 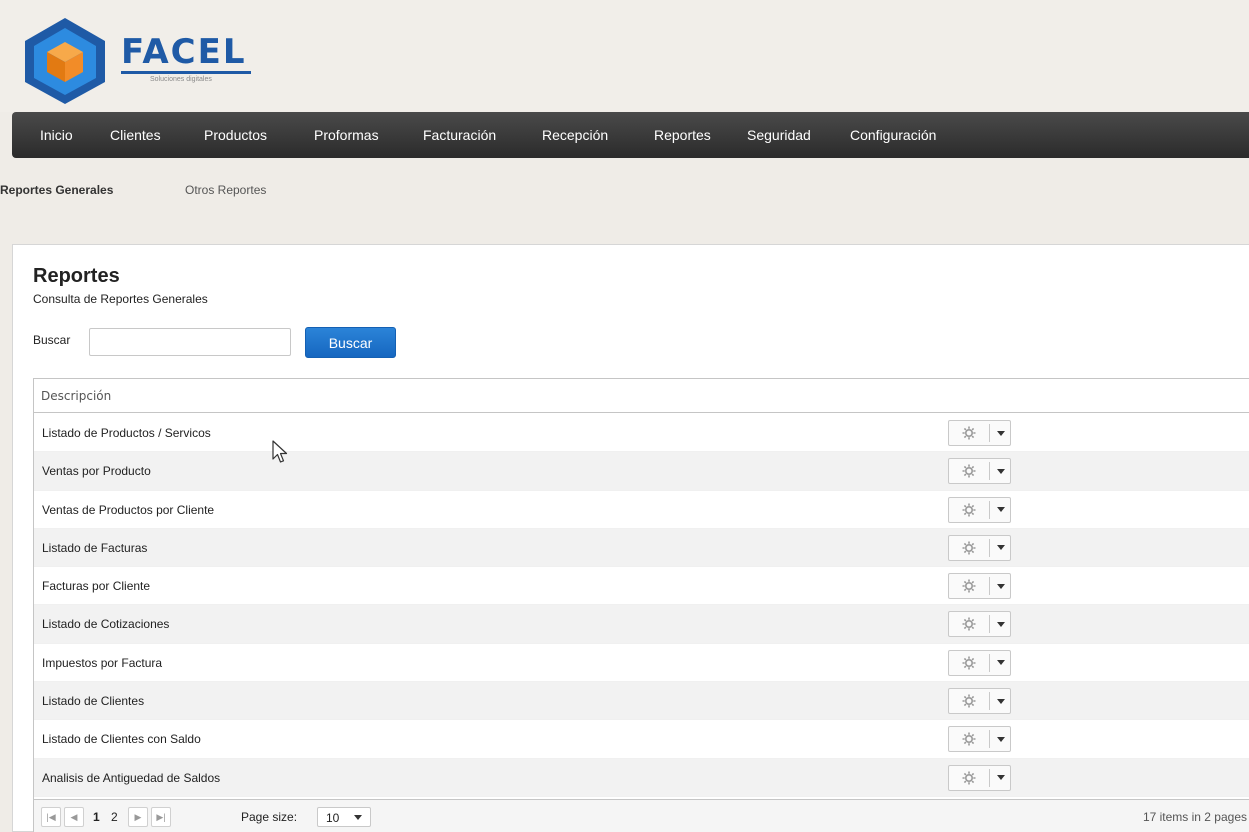 I want to click on nav-item-facturacion: Facturación, so click(x=459, y=135).